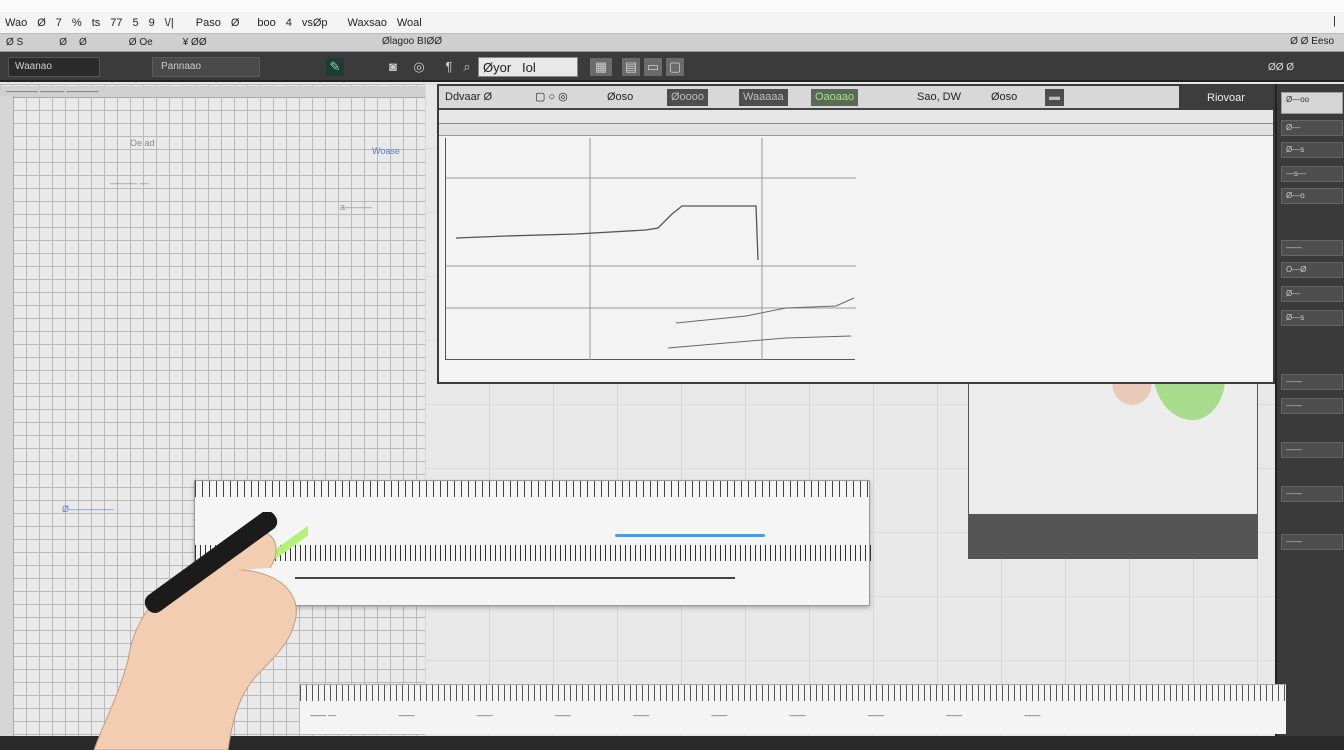 The height and width of the screenshot is (750, 1344). Describe the element at coordinates (315, 23) in the screenshot. I see `menu-item: vsØp` at that location.